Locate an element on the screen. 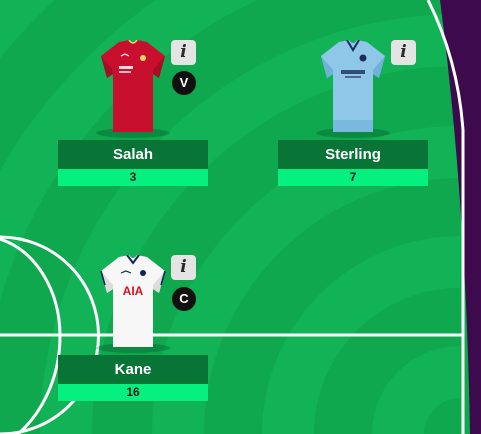  player-points: 16 is located at coordinates (133, 392).